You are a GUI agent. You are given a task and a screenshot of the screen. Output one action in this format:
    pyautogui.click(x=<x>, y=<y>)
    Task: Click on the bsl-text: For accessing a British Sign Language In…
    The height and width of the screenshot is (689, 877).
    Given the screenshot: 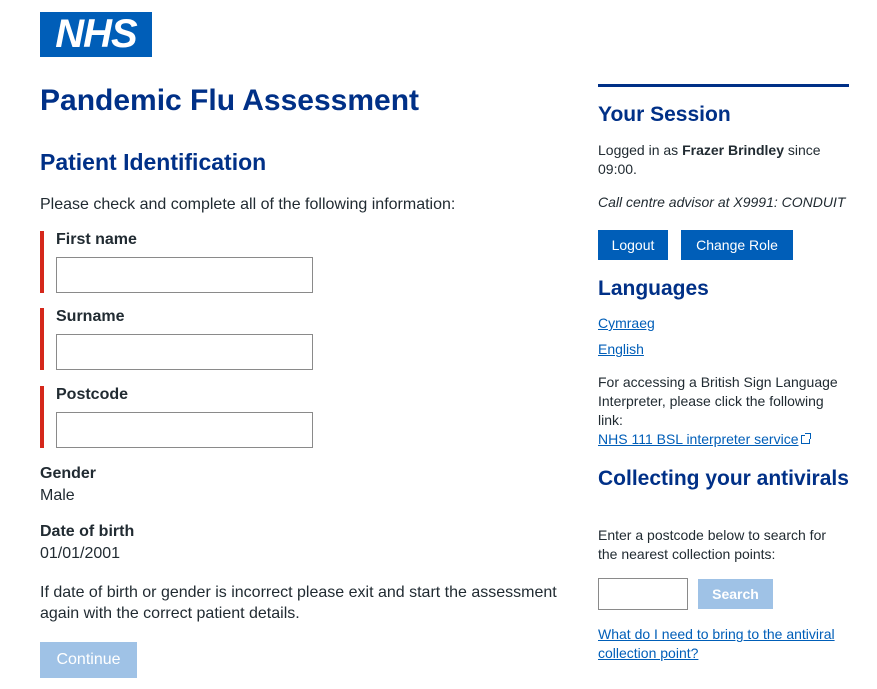 What is the action you would take?
    pyautogui.click(x=718, y=401)
    